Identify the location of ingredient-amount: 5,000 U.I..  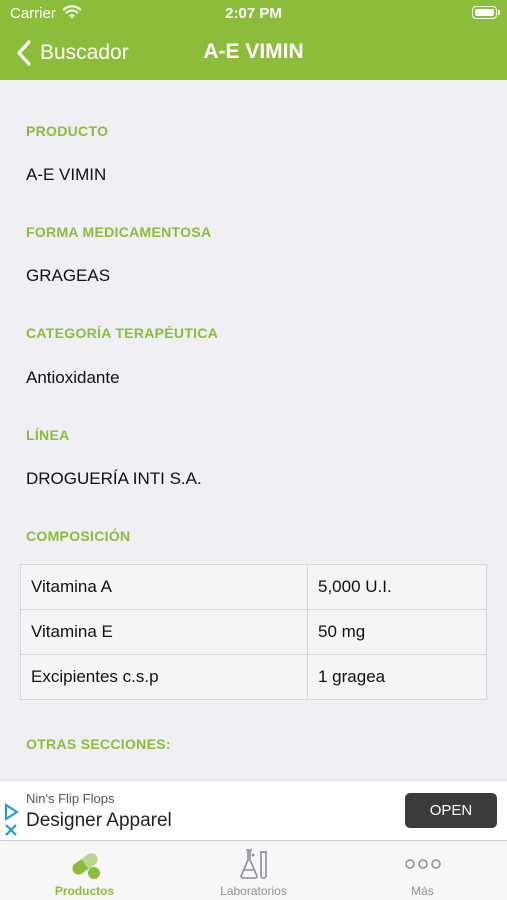
(397, 587).